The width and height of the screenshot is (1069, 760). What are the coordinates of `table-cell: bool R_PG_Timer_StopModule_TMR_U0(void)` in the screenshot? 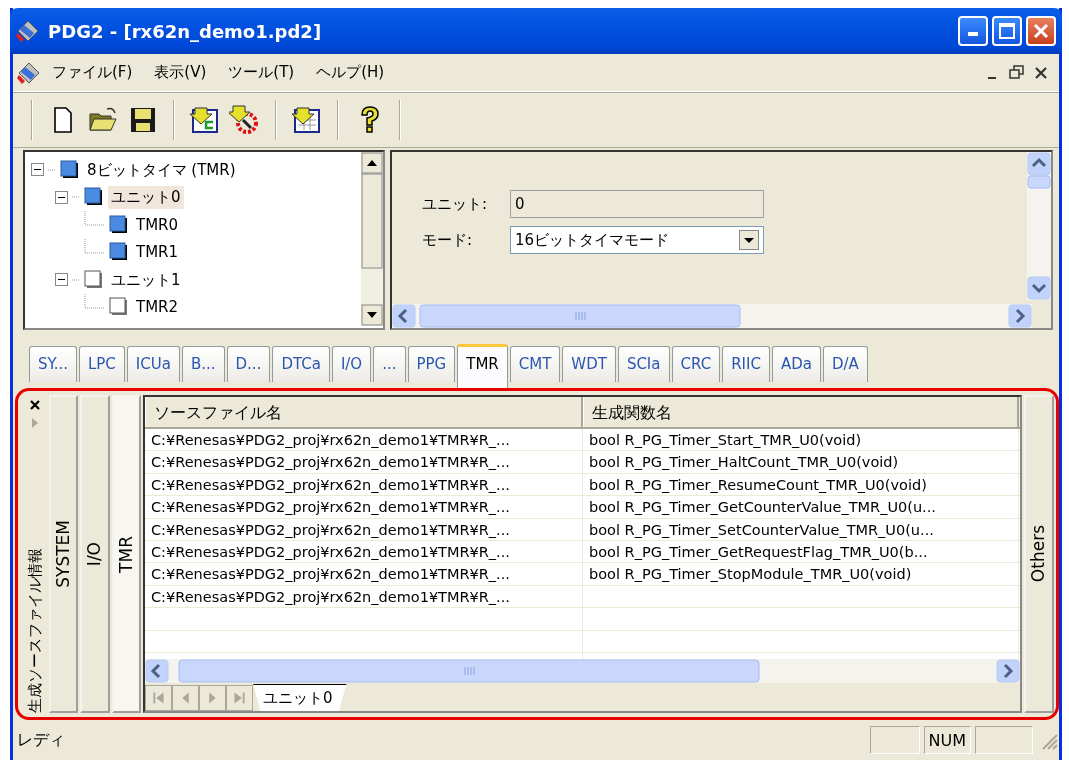 It's located at (801, 574).